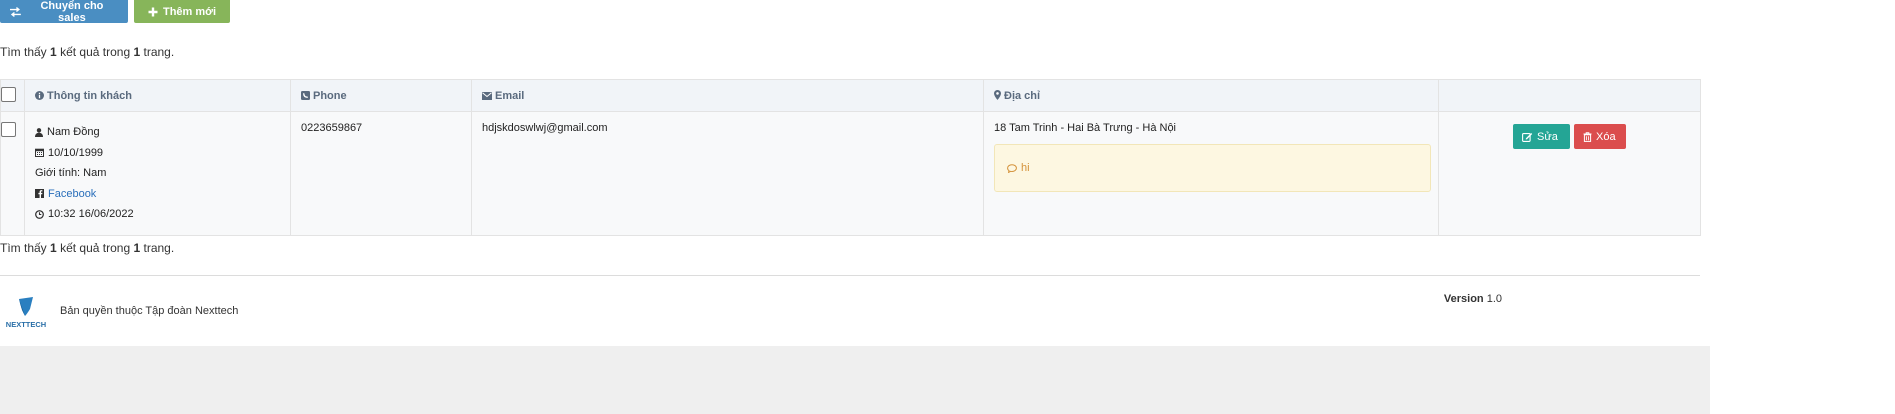 The width and height of the screenshot is (1895, 414). What do you see at coordinates (545, 128) in the screenshot?
I see `customer-email: hdjskdoswlwj@gmail.com` at bounding box center [545, 128].